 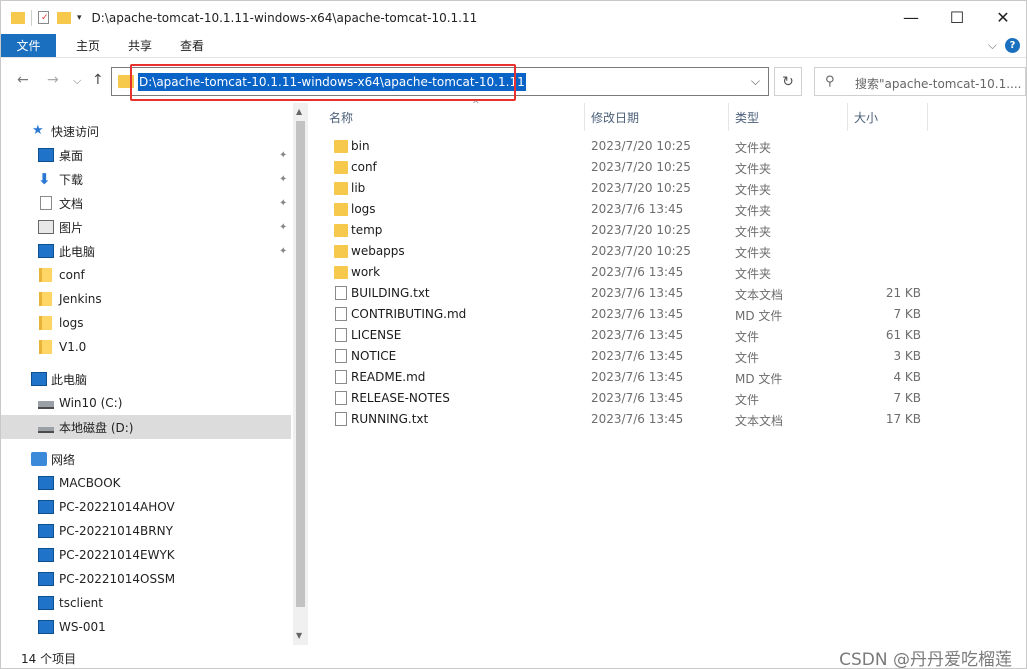 I want to click on sidebar-item-this-pc: 此电脑, so click(x=146, y=379).